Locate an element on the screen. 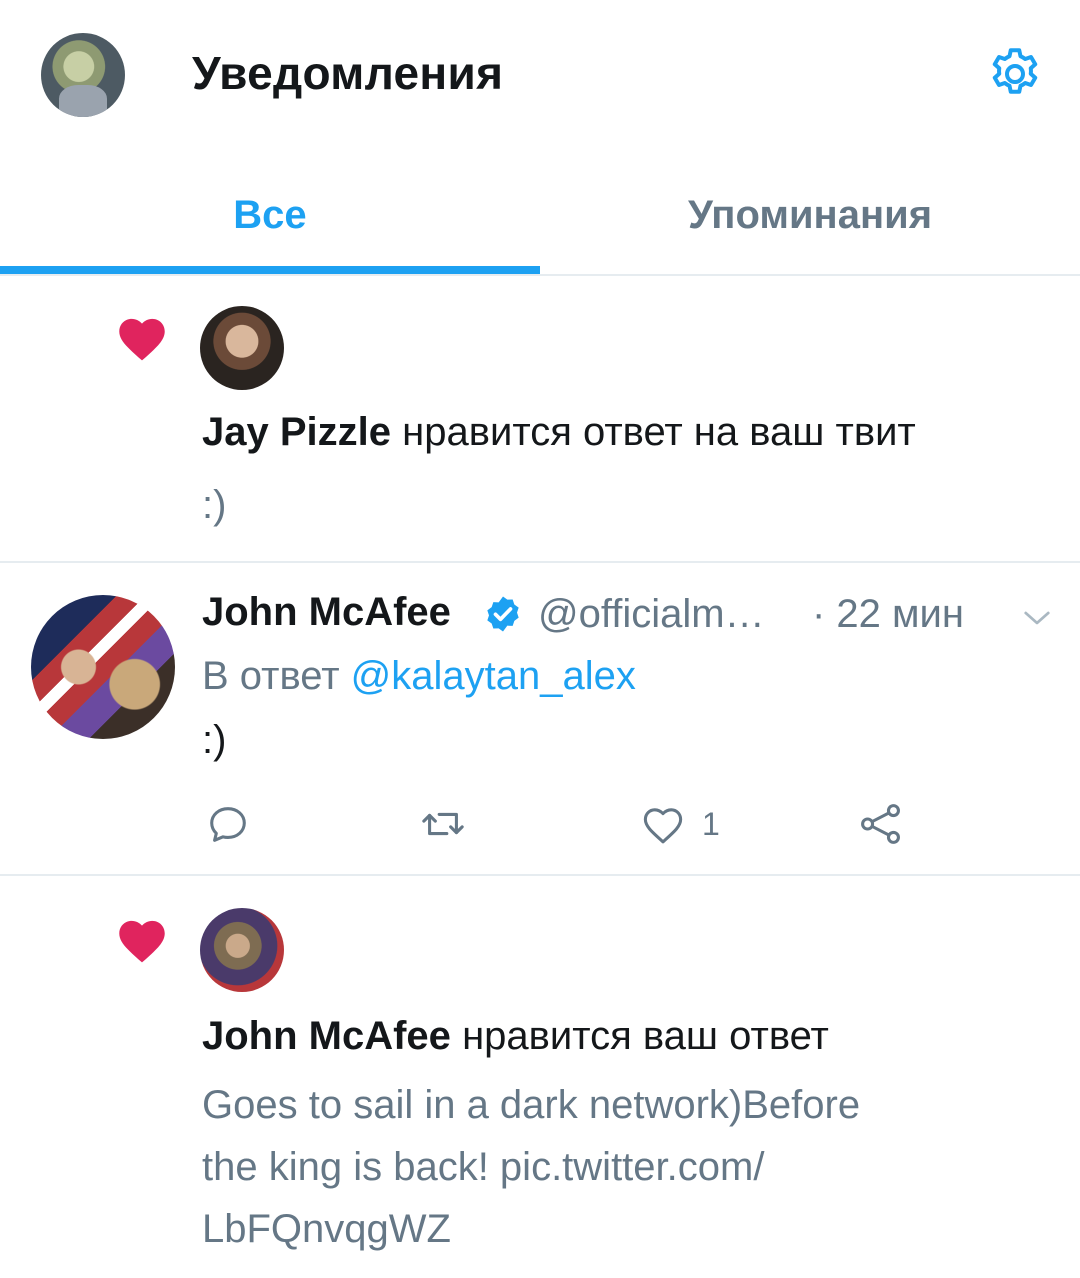 This screenshot has width=1080, height=1278. app-header: Уведомления is located at coordinates (540, 75).